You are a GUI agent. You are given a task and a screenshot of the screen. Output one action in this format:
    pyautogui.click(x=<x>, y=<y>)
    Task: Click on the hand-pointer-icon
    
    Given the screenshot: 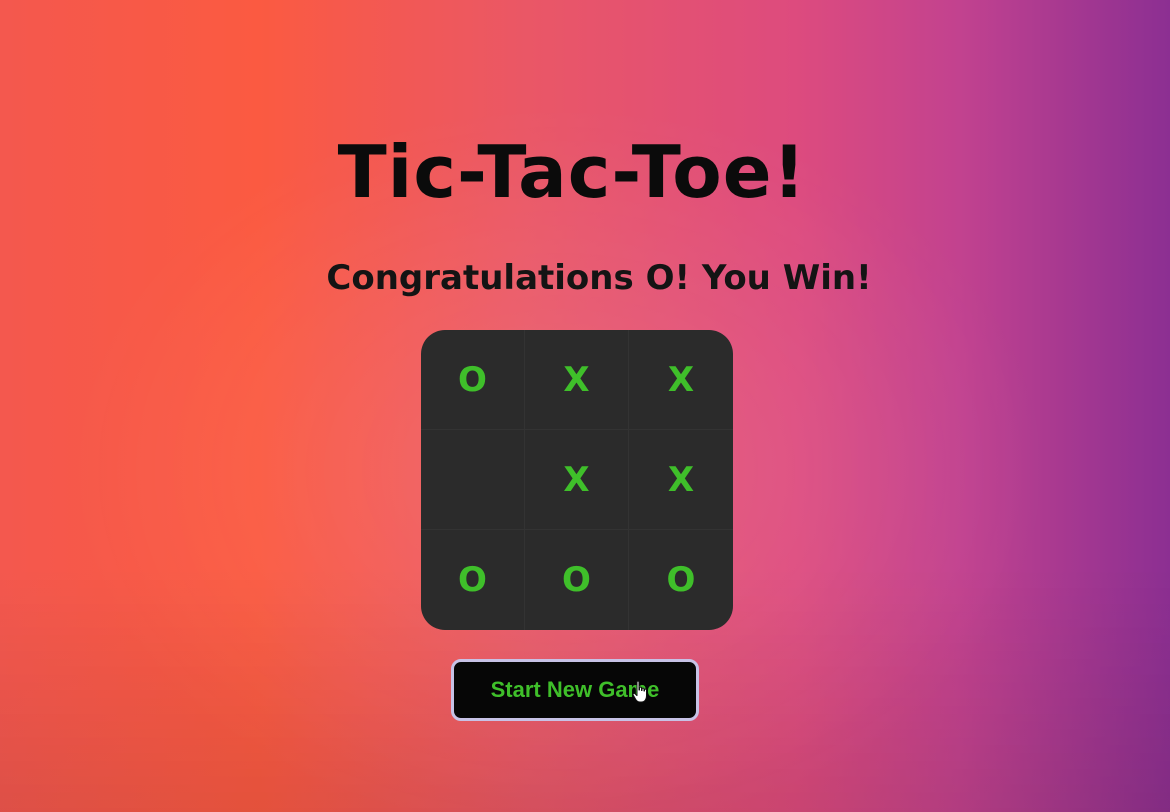 What is the action you would take?
    pyautogui.click(x=639, y=691)
    